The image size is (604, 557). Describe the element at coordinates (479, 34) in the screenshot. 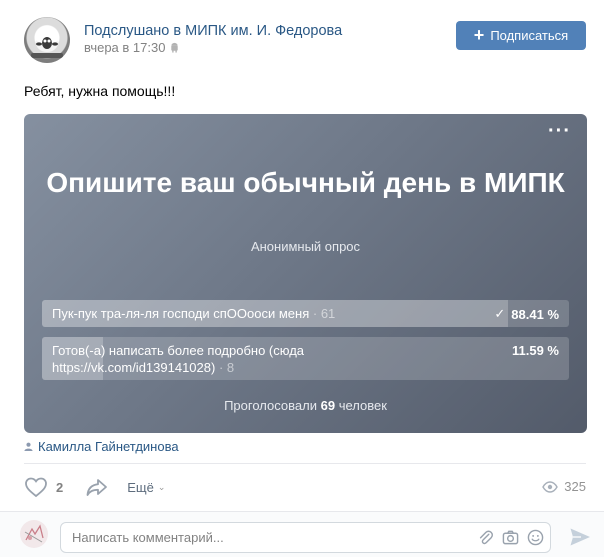

I see `plus-icon: +` at that location.